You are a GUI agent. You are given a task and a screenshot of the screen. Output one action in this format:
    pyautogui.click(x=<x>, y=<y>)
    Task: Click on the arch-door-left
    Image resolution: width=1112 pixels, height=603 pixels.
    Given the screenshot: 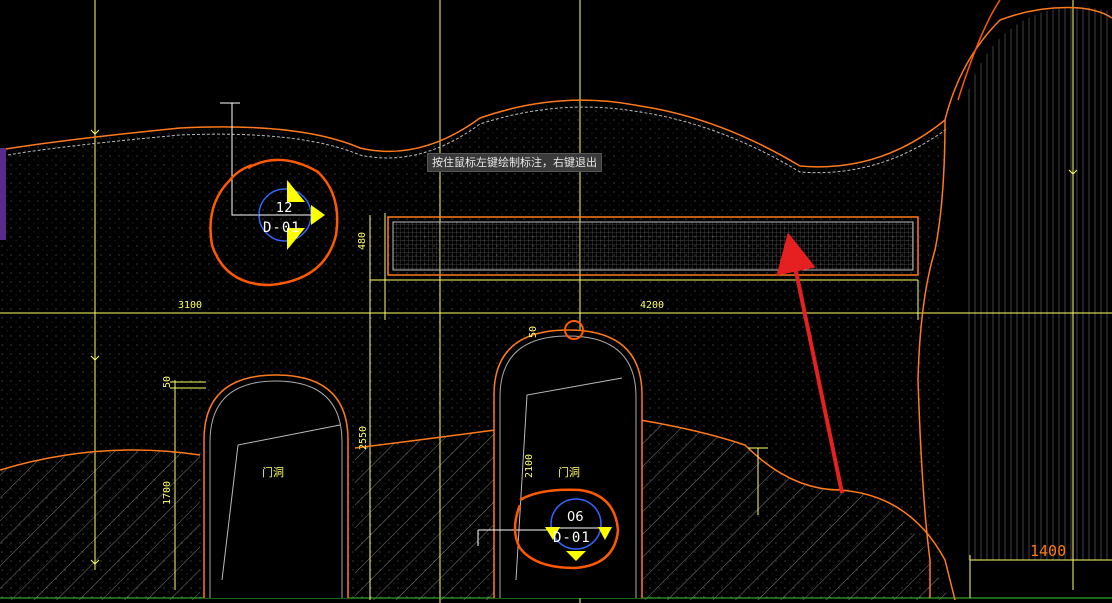 What is the action you would take?
    pyautogui.click(x=276, y=486)
    